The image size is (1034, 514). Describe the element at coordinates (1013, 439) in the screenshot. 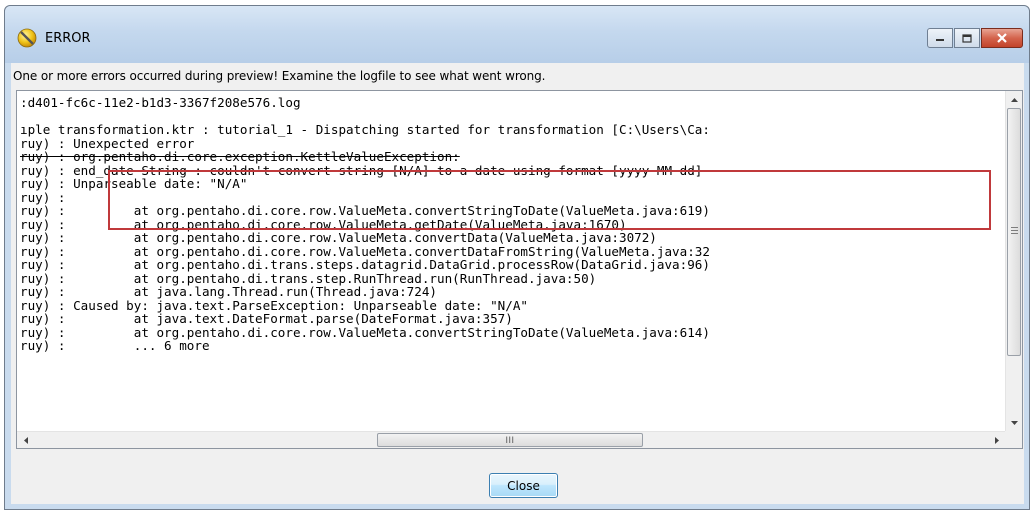

I see `scroll-corner` at that location.